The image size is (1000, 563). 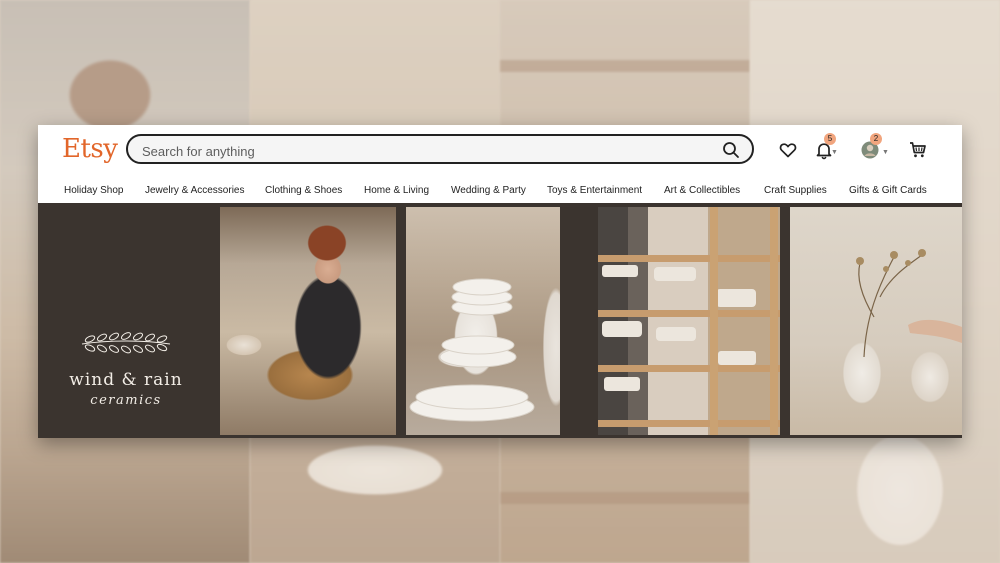 What do you see at coordinates (594, 190) in the screenshot?
I see `nav-item-toys-entertainment: Toys & Entertainment` at bounding box center [594, 190].